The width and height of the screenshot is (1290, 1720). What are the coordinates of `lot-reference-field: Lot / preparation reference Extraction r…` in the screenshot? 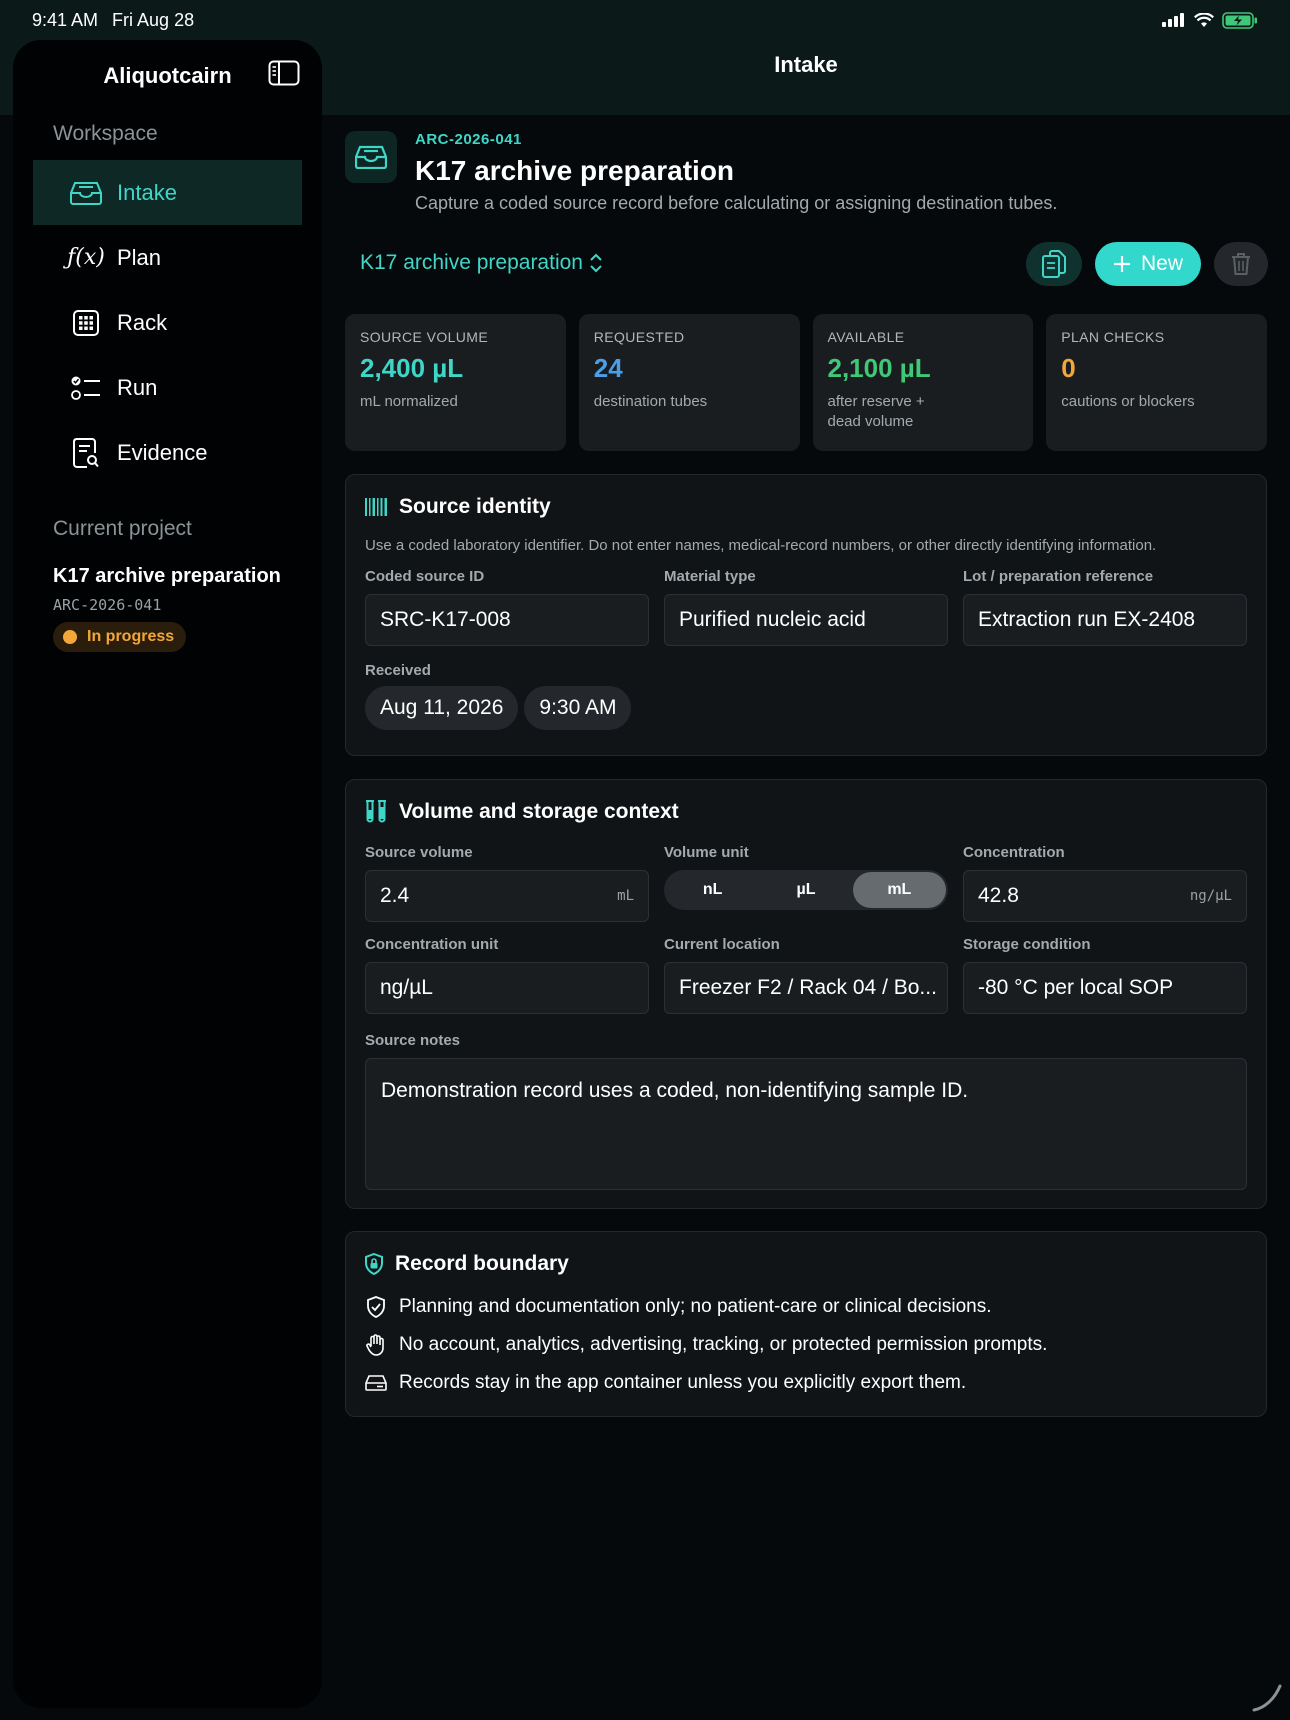 It's located at (1105, 607).